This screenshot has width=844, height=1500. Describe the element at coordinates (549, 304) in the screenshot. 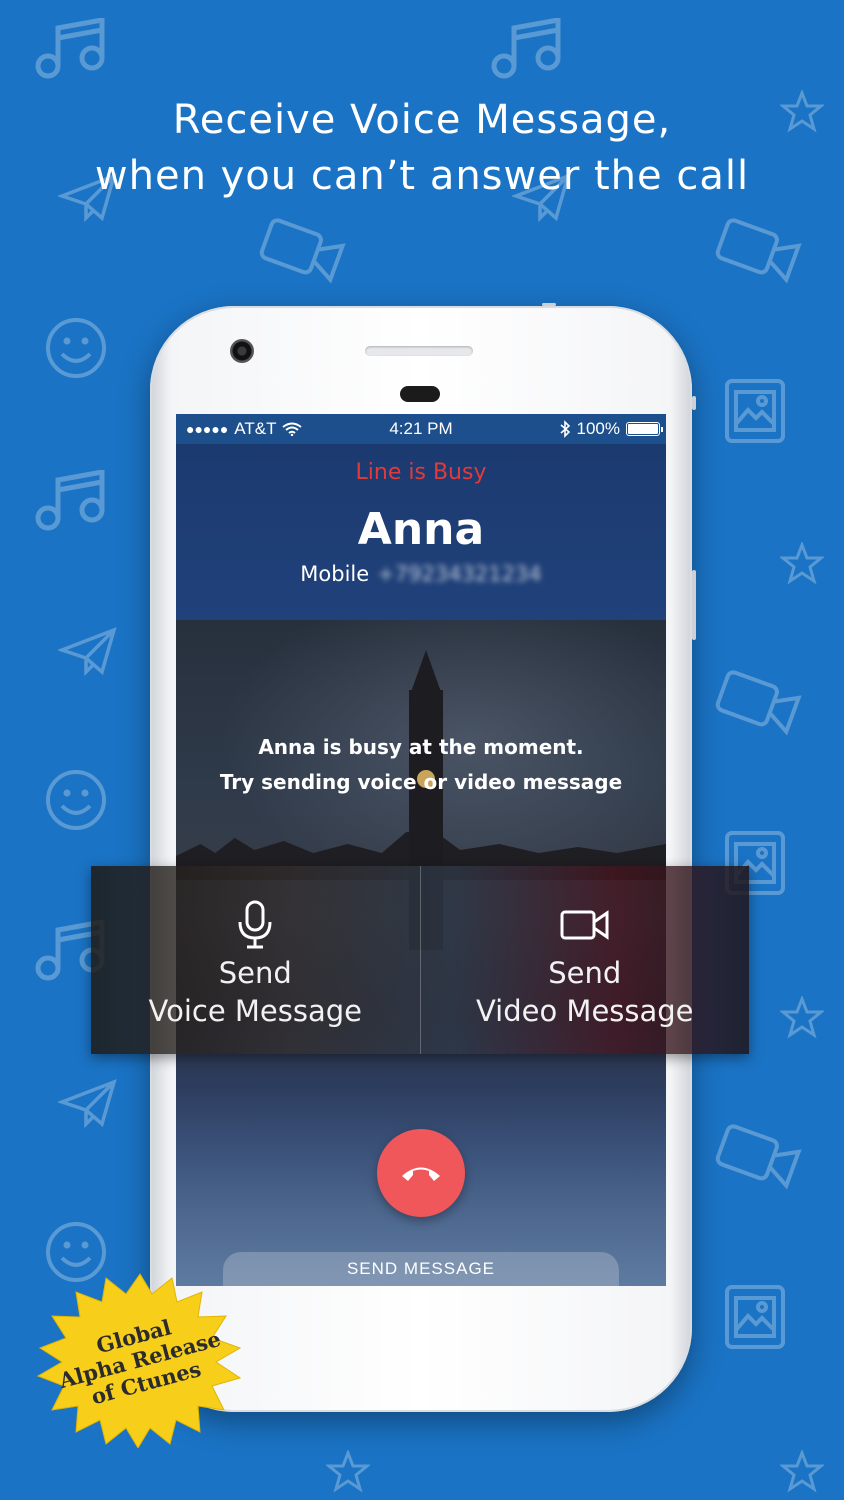

I see `top-button` at that location.